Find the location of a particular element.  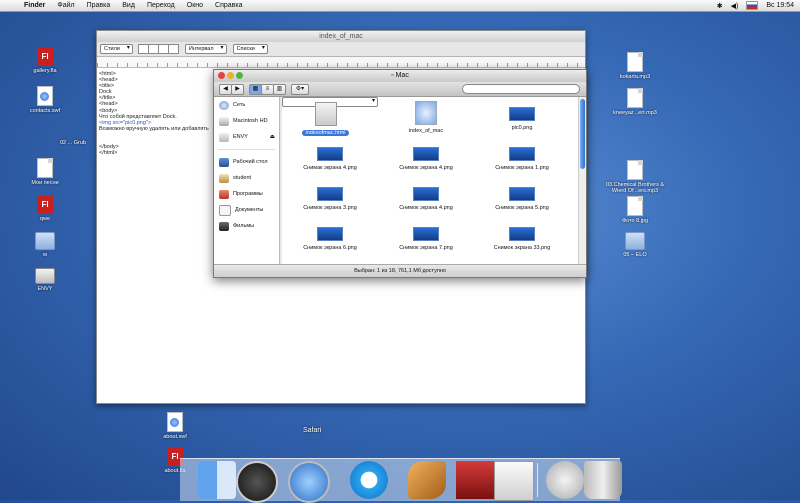

vertical-scrollbar is located at coordinates (582, 181).